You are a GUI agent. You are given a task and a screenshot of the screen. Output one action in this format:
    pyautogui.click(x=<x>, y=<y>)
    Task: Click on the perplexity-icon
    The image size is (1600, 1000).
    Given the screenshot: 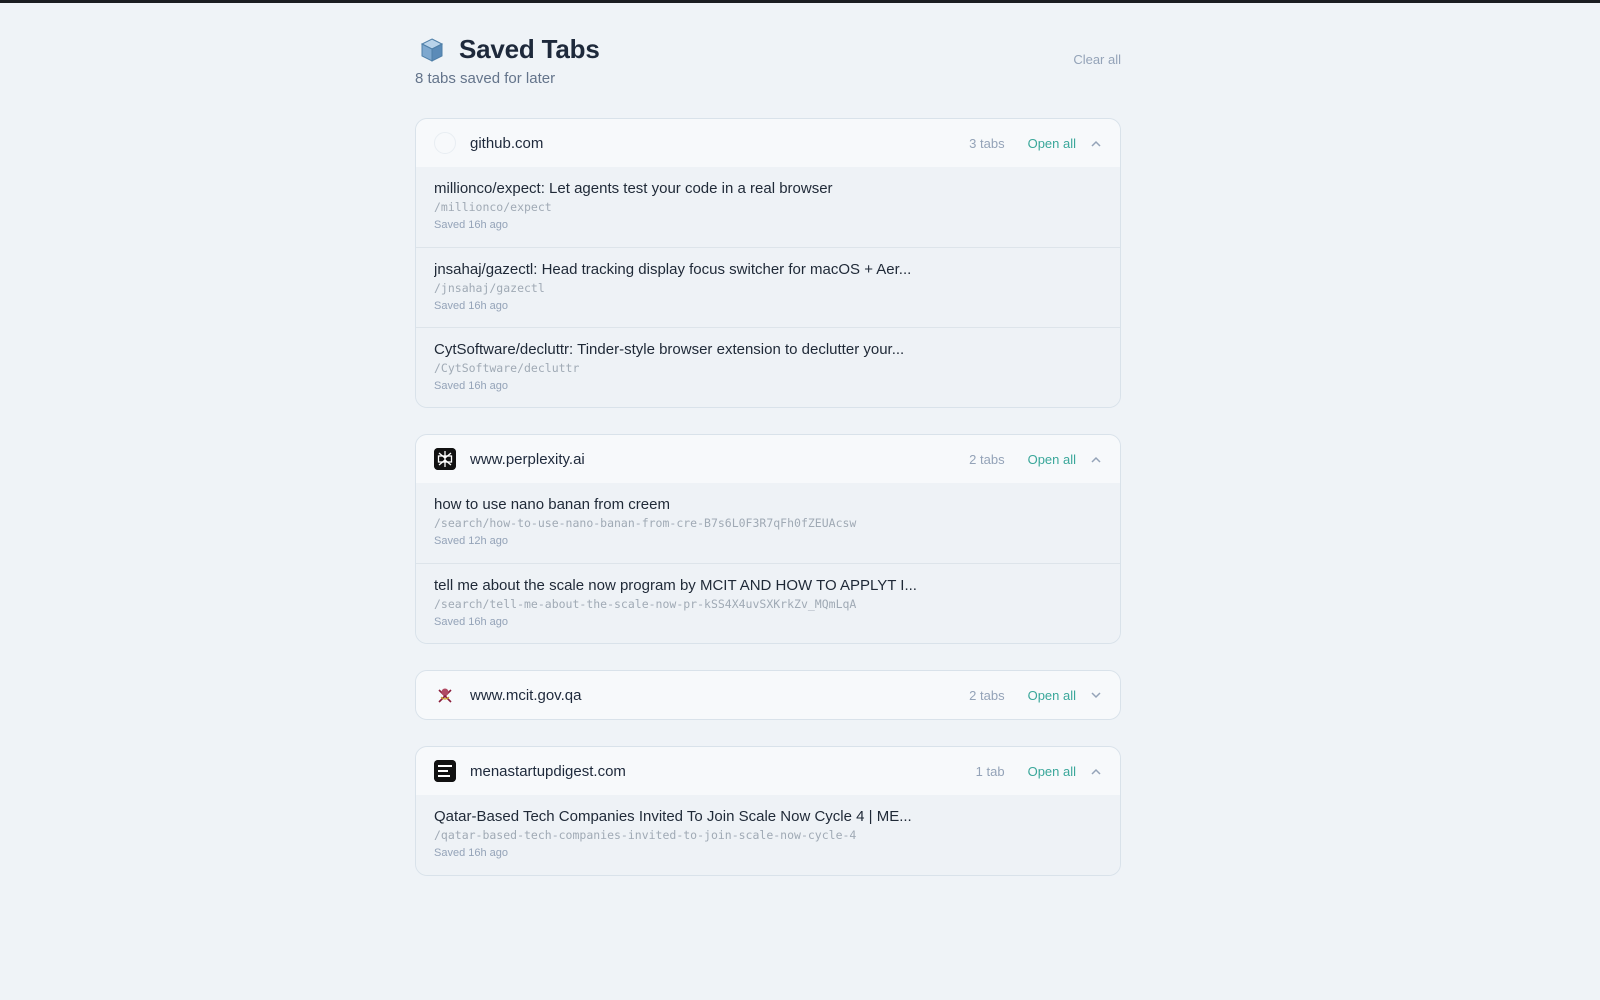 What is the action you would take?
    pyautogui.click(x=445, y=459)
    